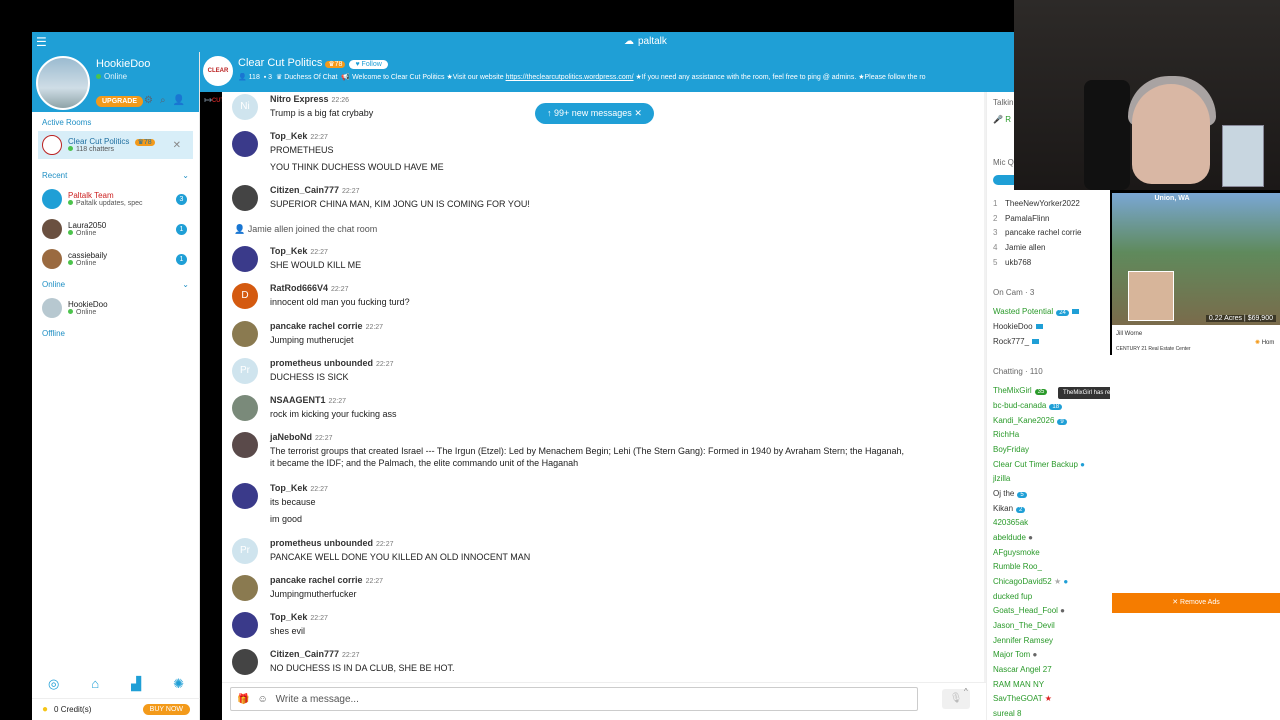  Describe the element at coordinates (136, 684) in the screenshot. I see `chart-icon: ▟` at that location.